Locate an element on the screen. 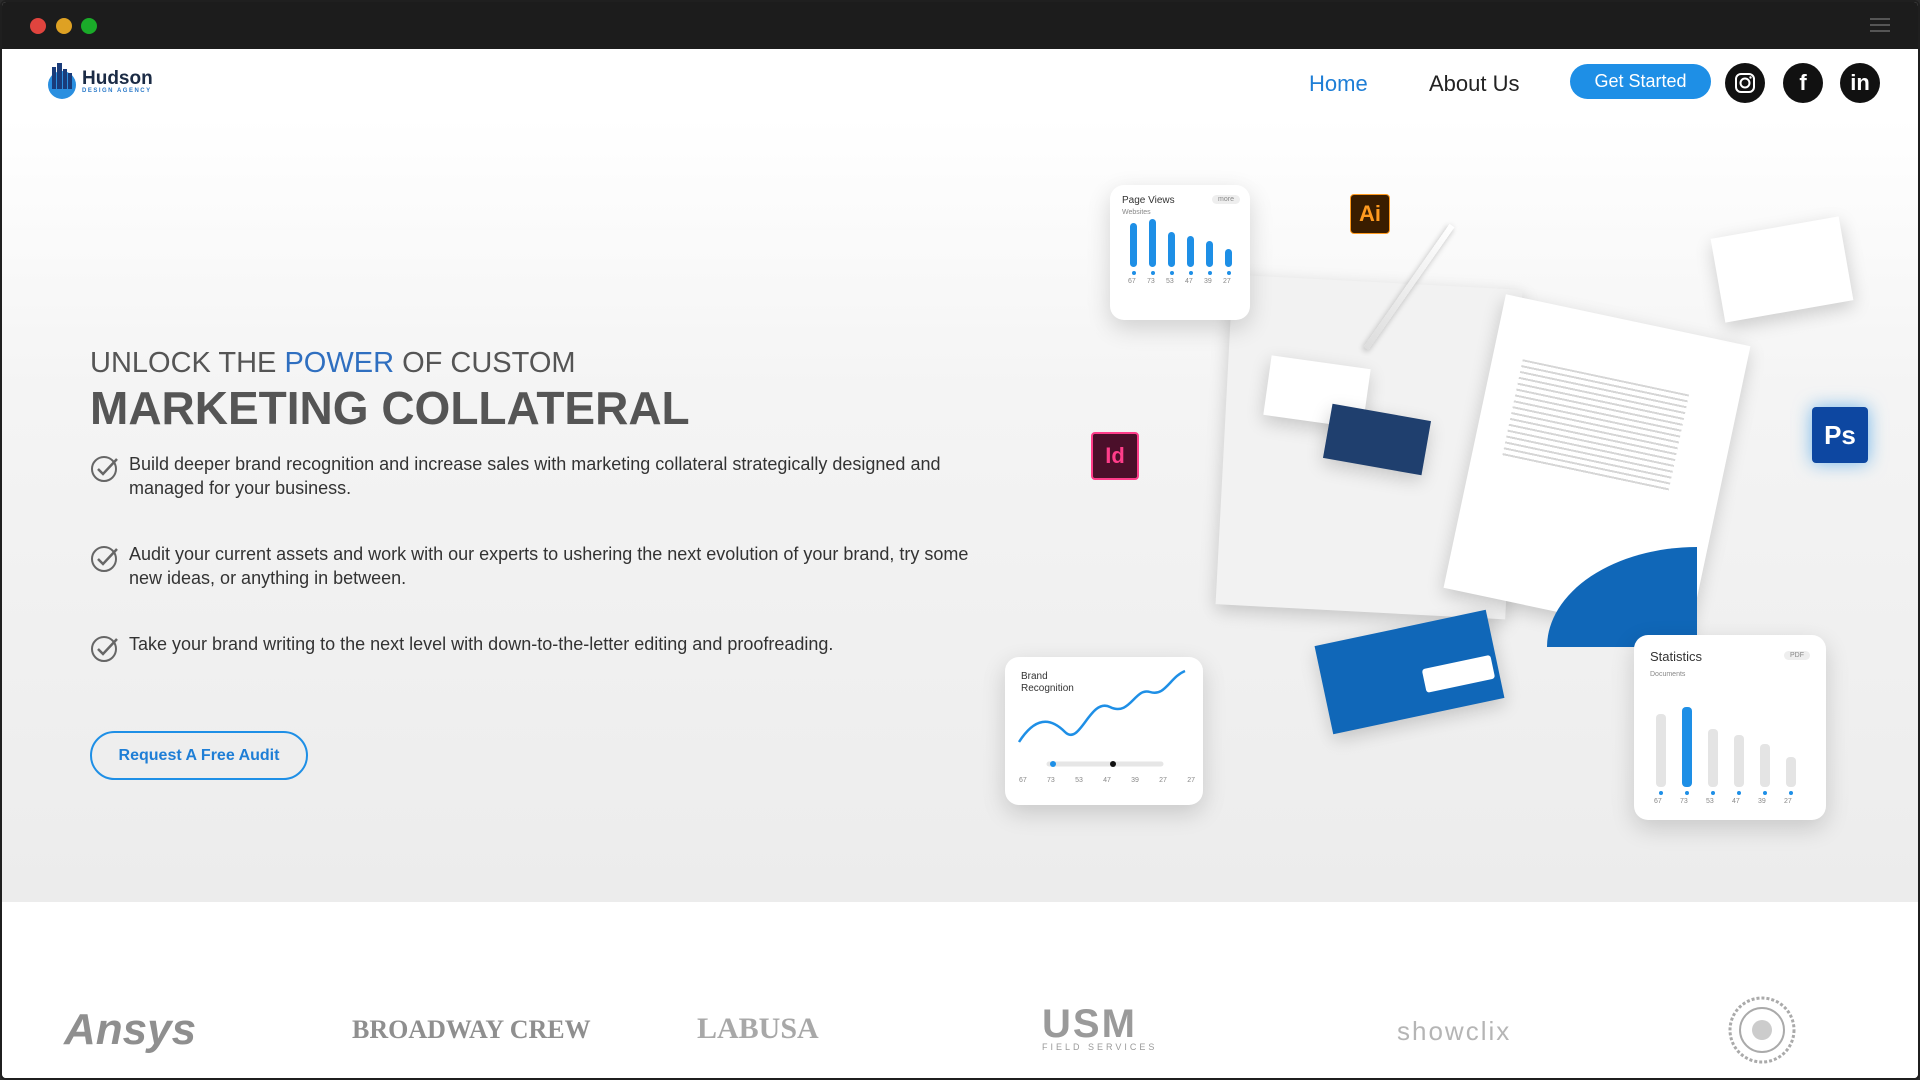  statistics-subtitle: Documents is located at coordinates (1668, 674).